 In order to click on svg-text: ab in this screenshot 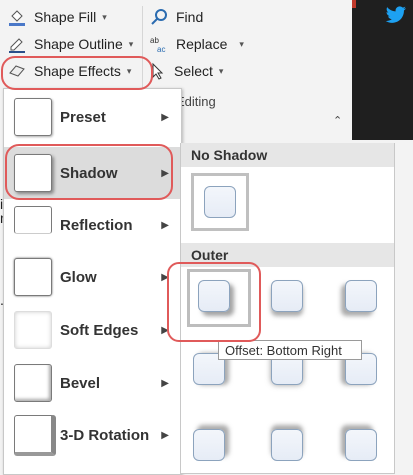, I will do `click(154, 40)`.